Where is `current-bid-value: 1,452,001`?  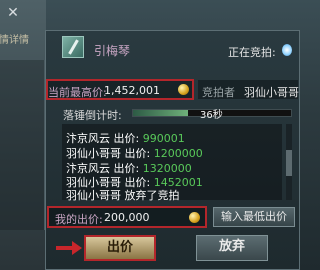 current-bid-value: 1,452,001 is located at coordinates (132, 90).